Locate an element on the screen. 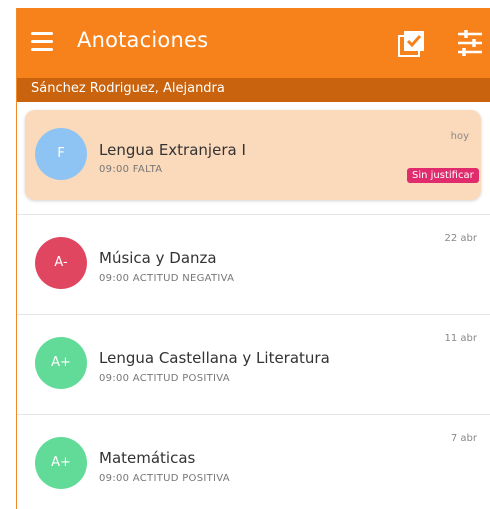 The image size is (490, 509). annotation-date: 11 abr is located at coordinates (461, 338).